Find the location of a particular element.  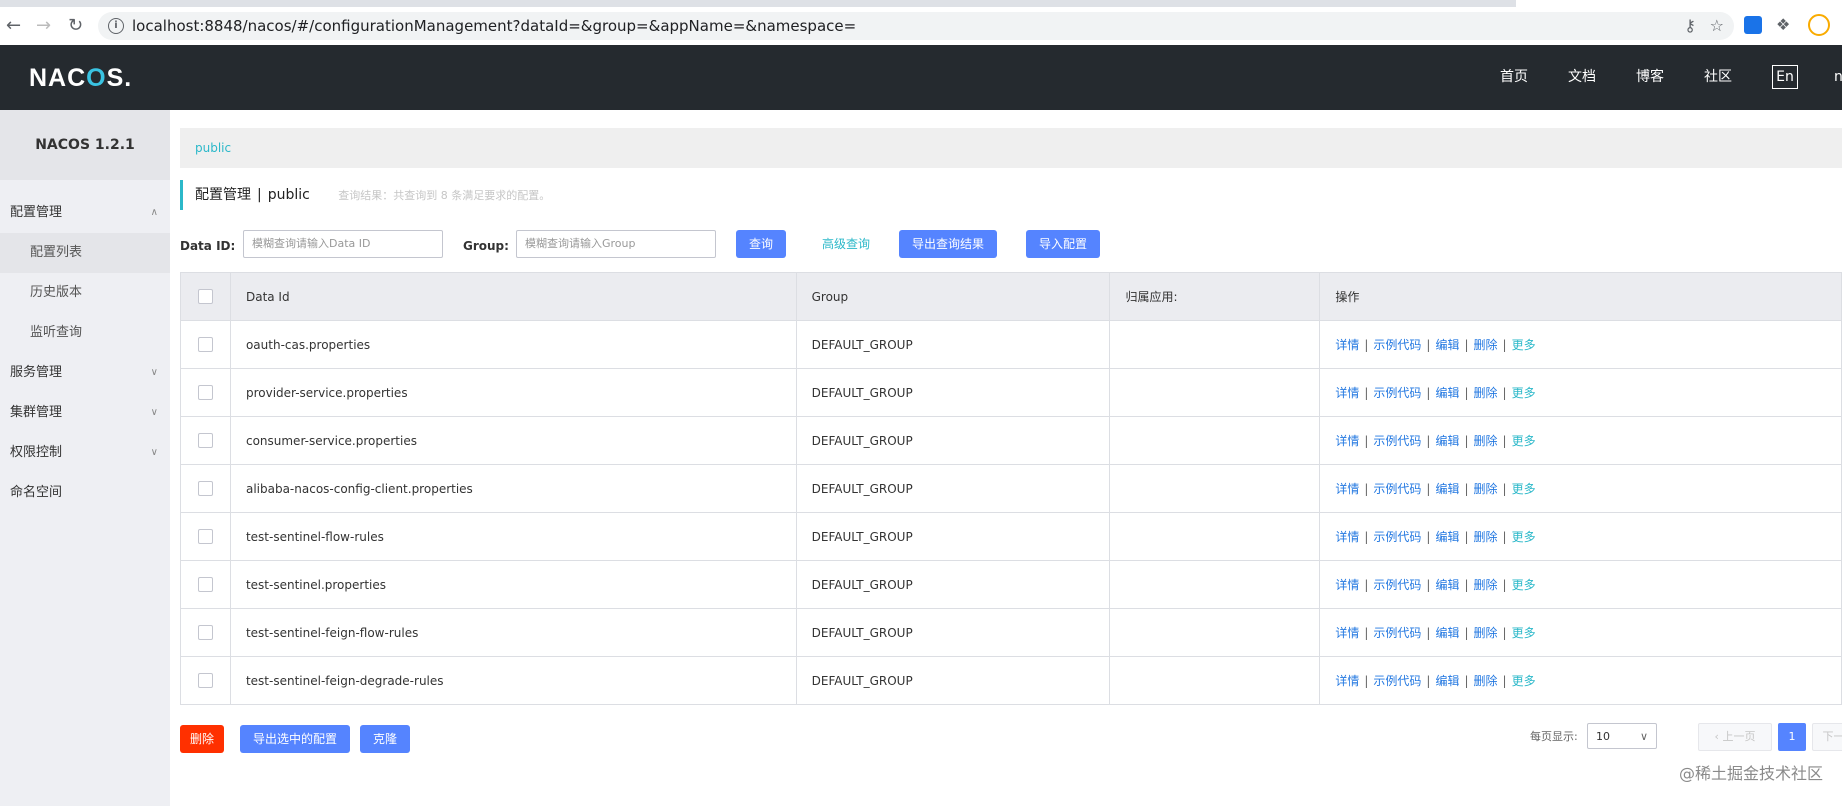

advanced-query-button: 高级查询 is located at coordinates (846, 244).